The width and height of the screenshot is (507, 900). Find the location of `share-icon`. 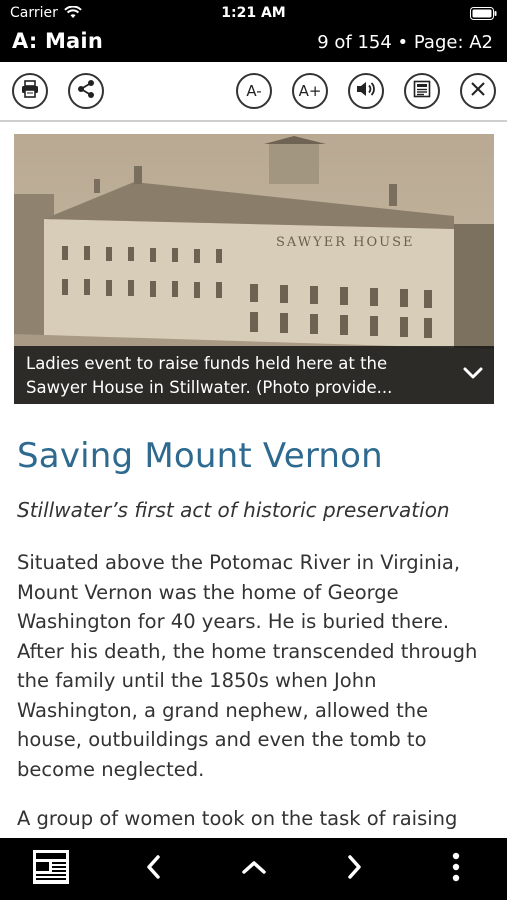

share-icon is located at coordinates (86, 91).